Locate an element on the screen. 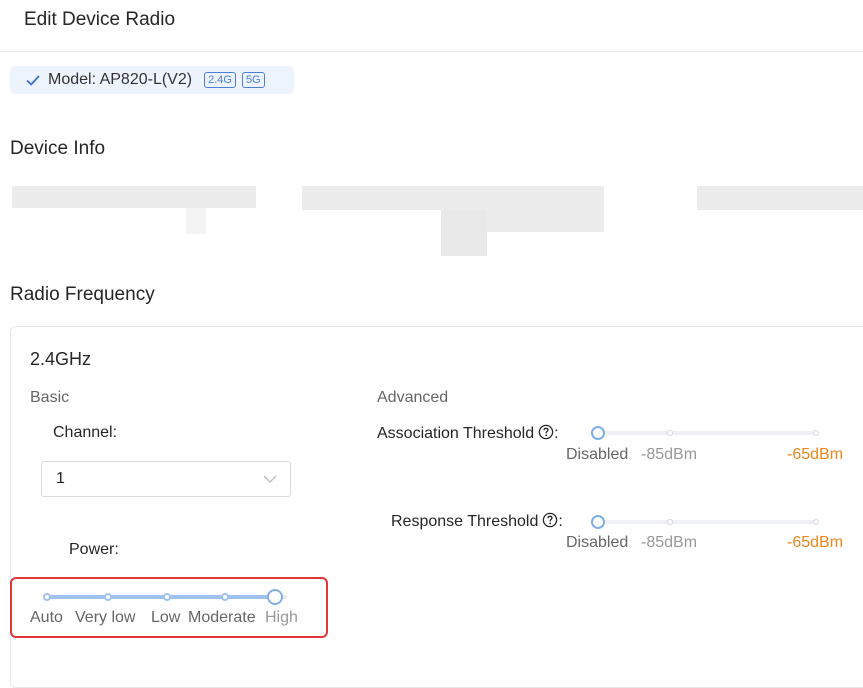  band-title: 2.4GHz is located at coordinates (61, 359).